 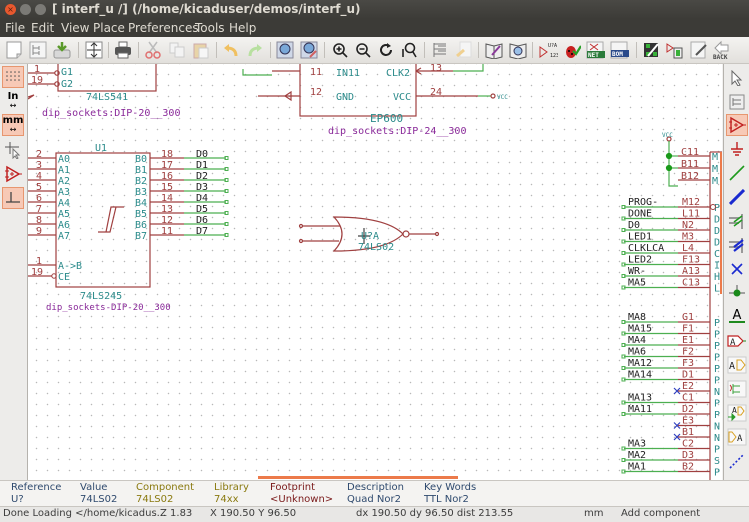 I want to click on wire-angle-icon, so click(x=13, y=198).